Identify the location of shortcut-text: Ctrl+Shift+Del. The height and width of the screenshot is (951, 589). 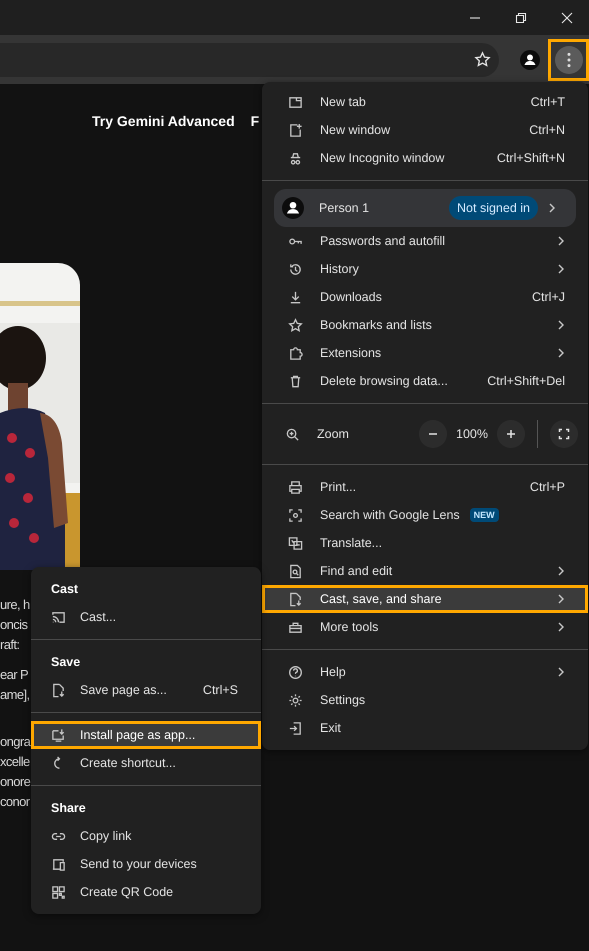
(526, 381).